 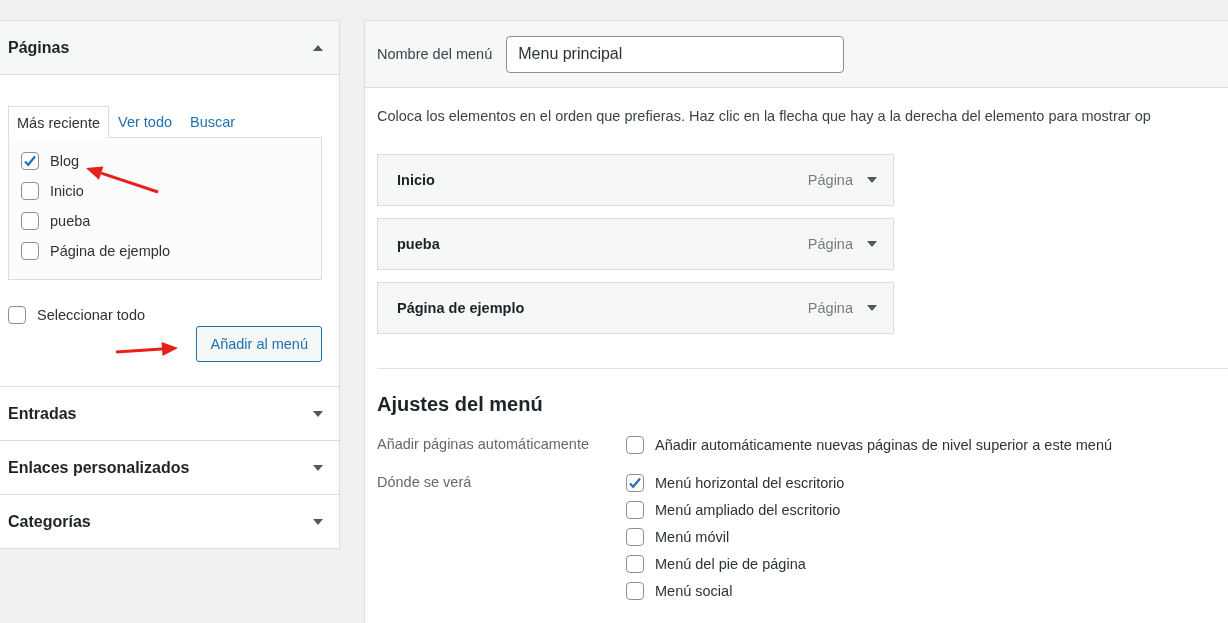 I want to click on checkbox-label: Menú ampliado del escritorio, so click(x=748, y=510).